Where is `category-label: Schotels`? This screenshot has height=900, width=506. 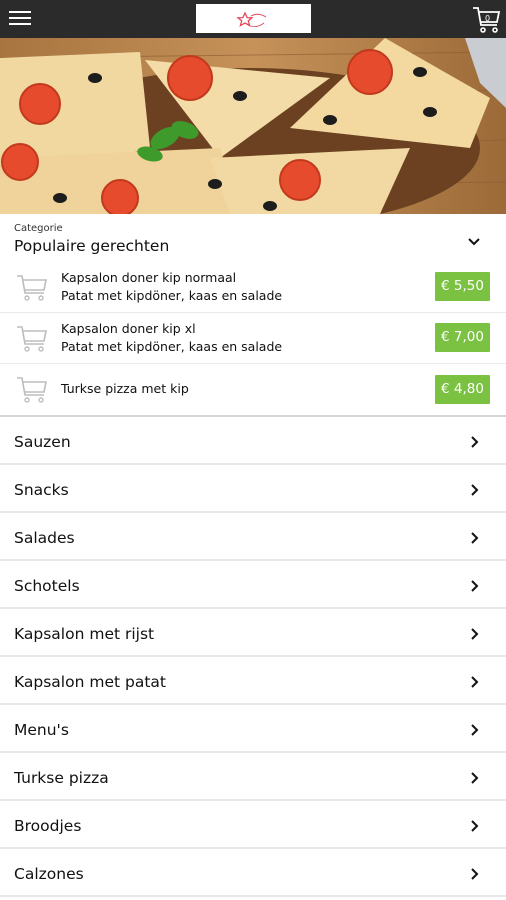
category-label: Schotels is located at coordinates (47, 586).